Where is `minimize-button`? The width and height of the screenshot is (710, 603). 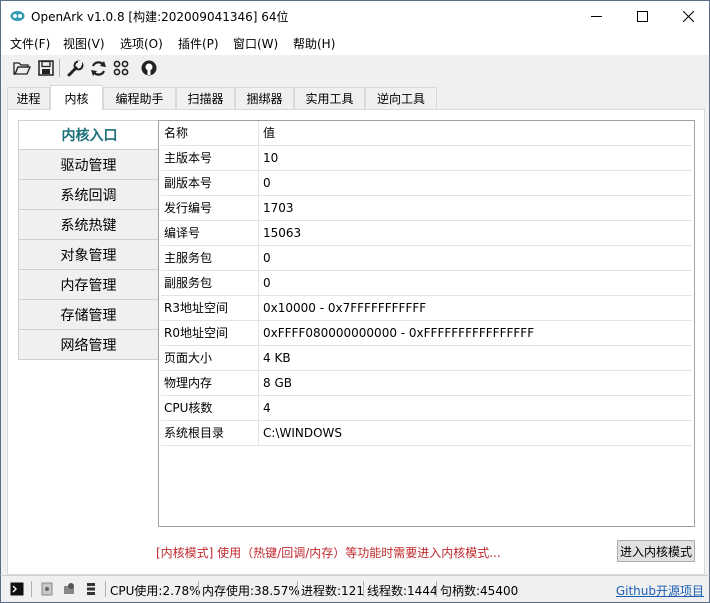
minimize-button is located at coordinates (596, 16).